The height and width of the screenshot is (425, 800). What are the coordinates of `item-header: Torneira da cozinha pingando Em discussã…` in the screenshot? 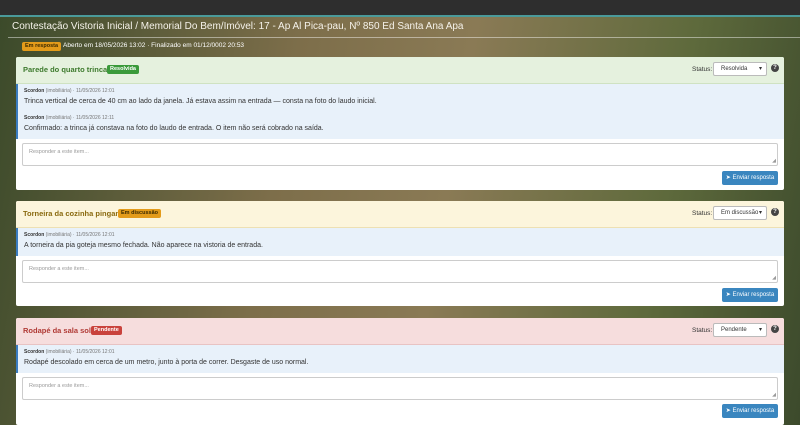 It's located at (400, 214).